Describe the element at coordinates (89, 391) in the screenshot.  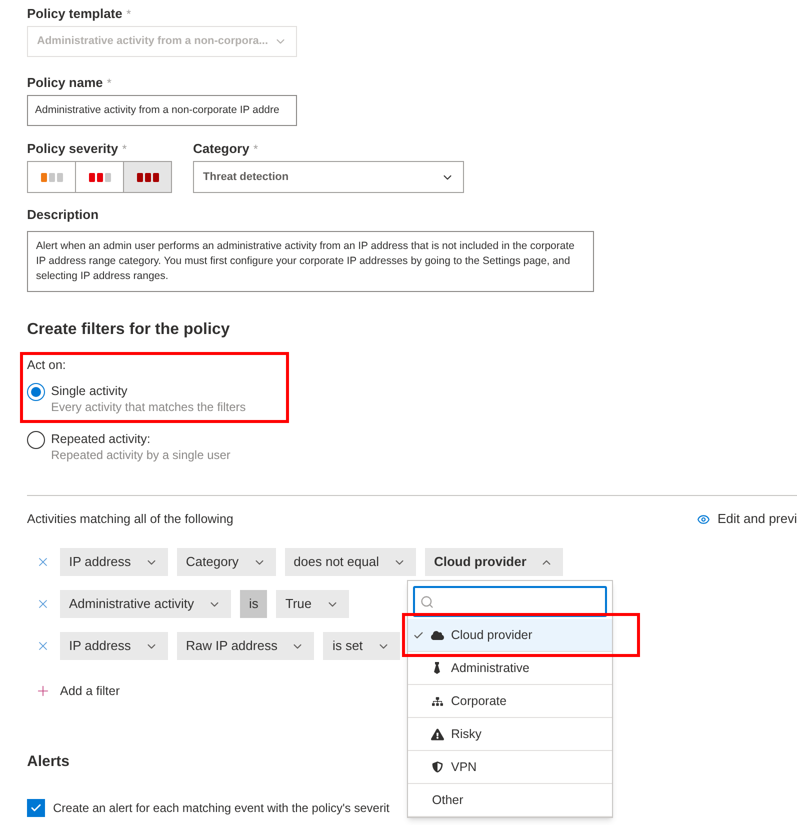
I see `radio-label: Single activity` at that location.